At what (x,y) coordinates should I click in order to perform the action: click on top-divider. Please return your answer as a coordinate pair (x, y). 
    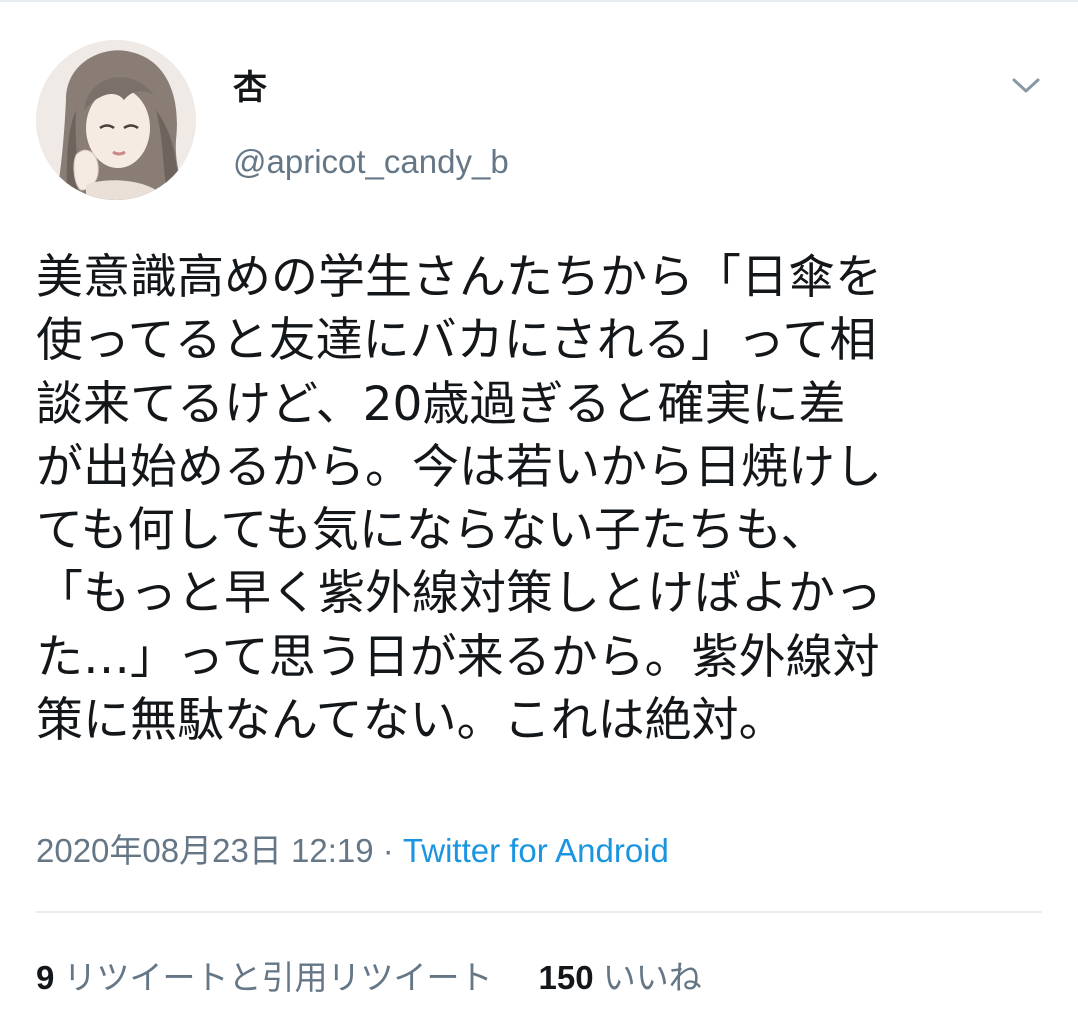
    Looking at the image, I should click on (539, 1).